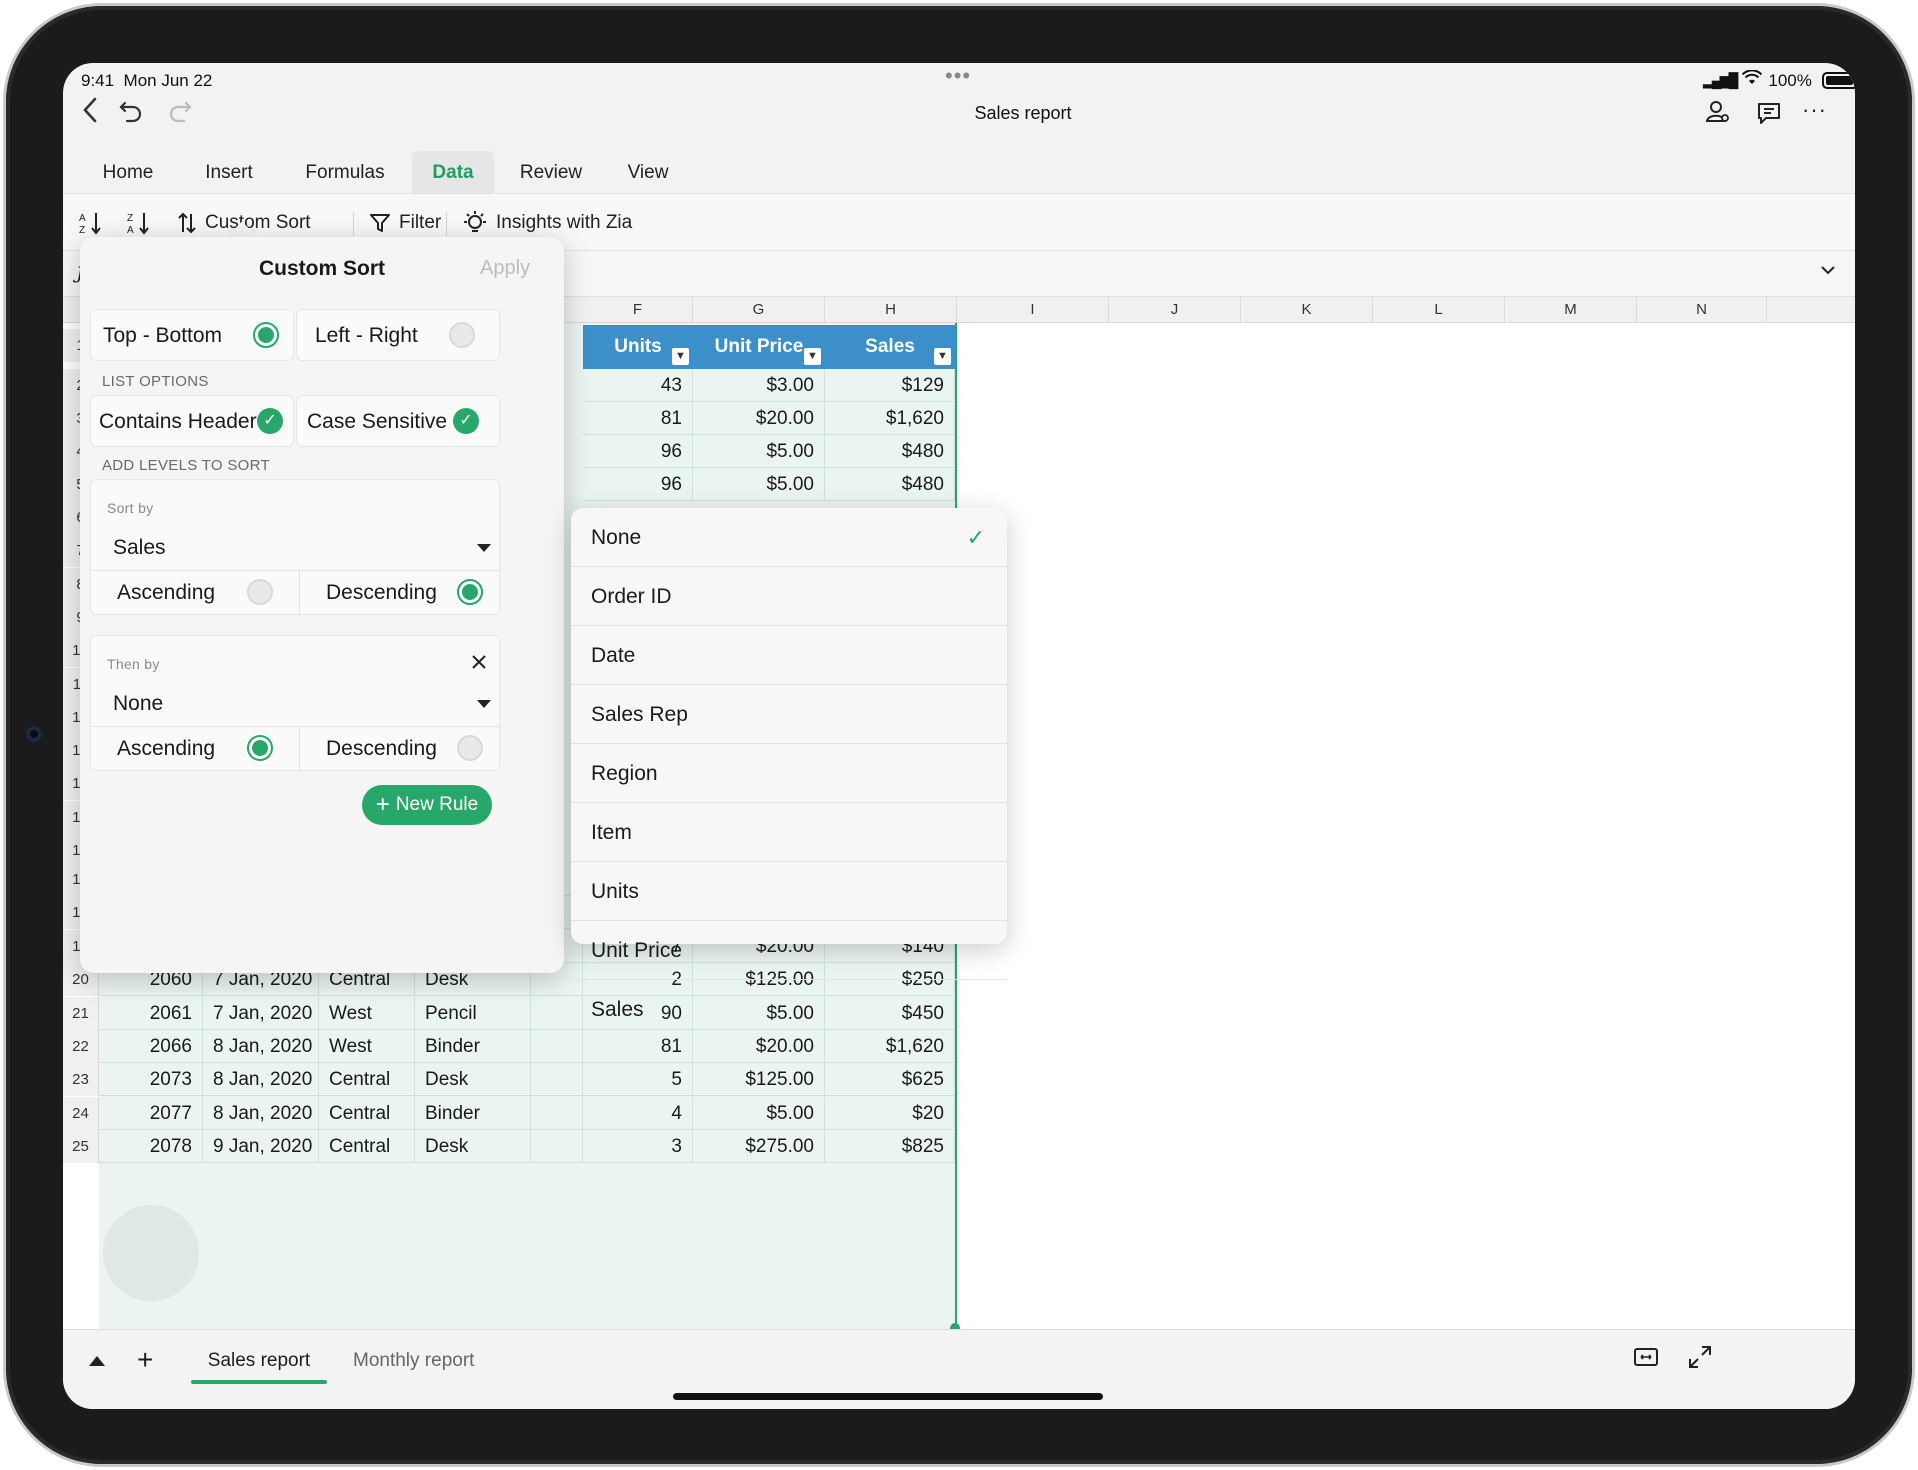 This screenshot has width=1918, height=1470. Describe the element at coordinates (890, 1146) in the screenshot. I see `cell-sales: $825` at that location.